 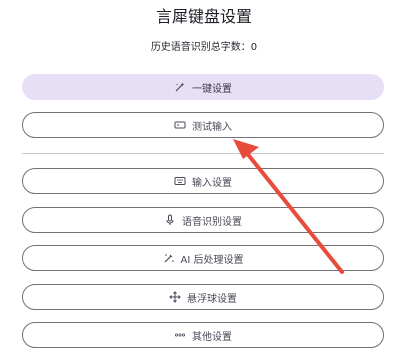 I want to click on test-input-label: 测试输入, so click(x=212, y=127).